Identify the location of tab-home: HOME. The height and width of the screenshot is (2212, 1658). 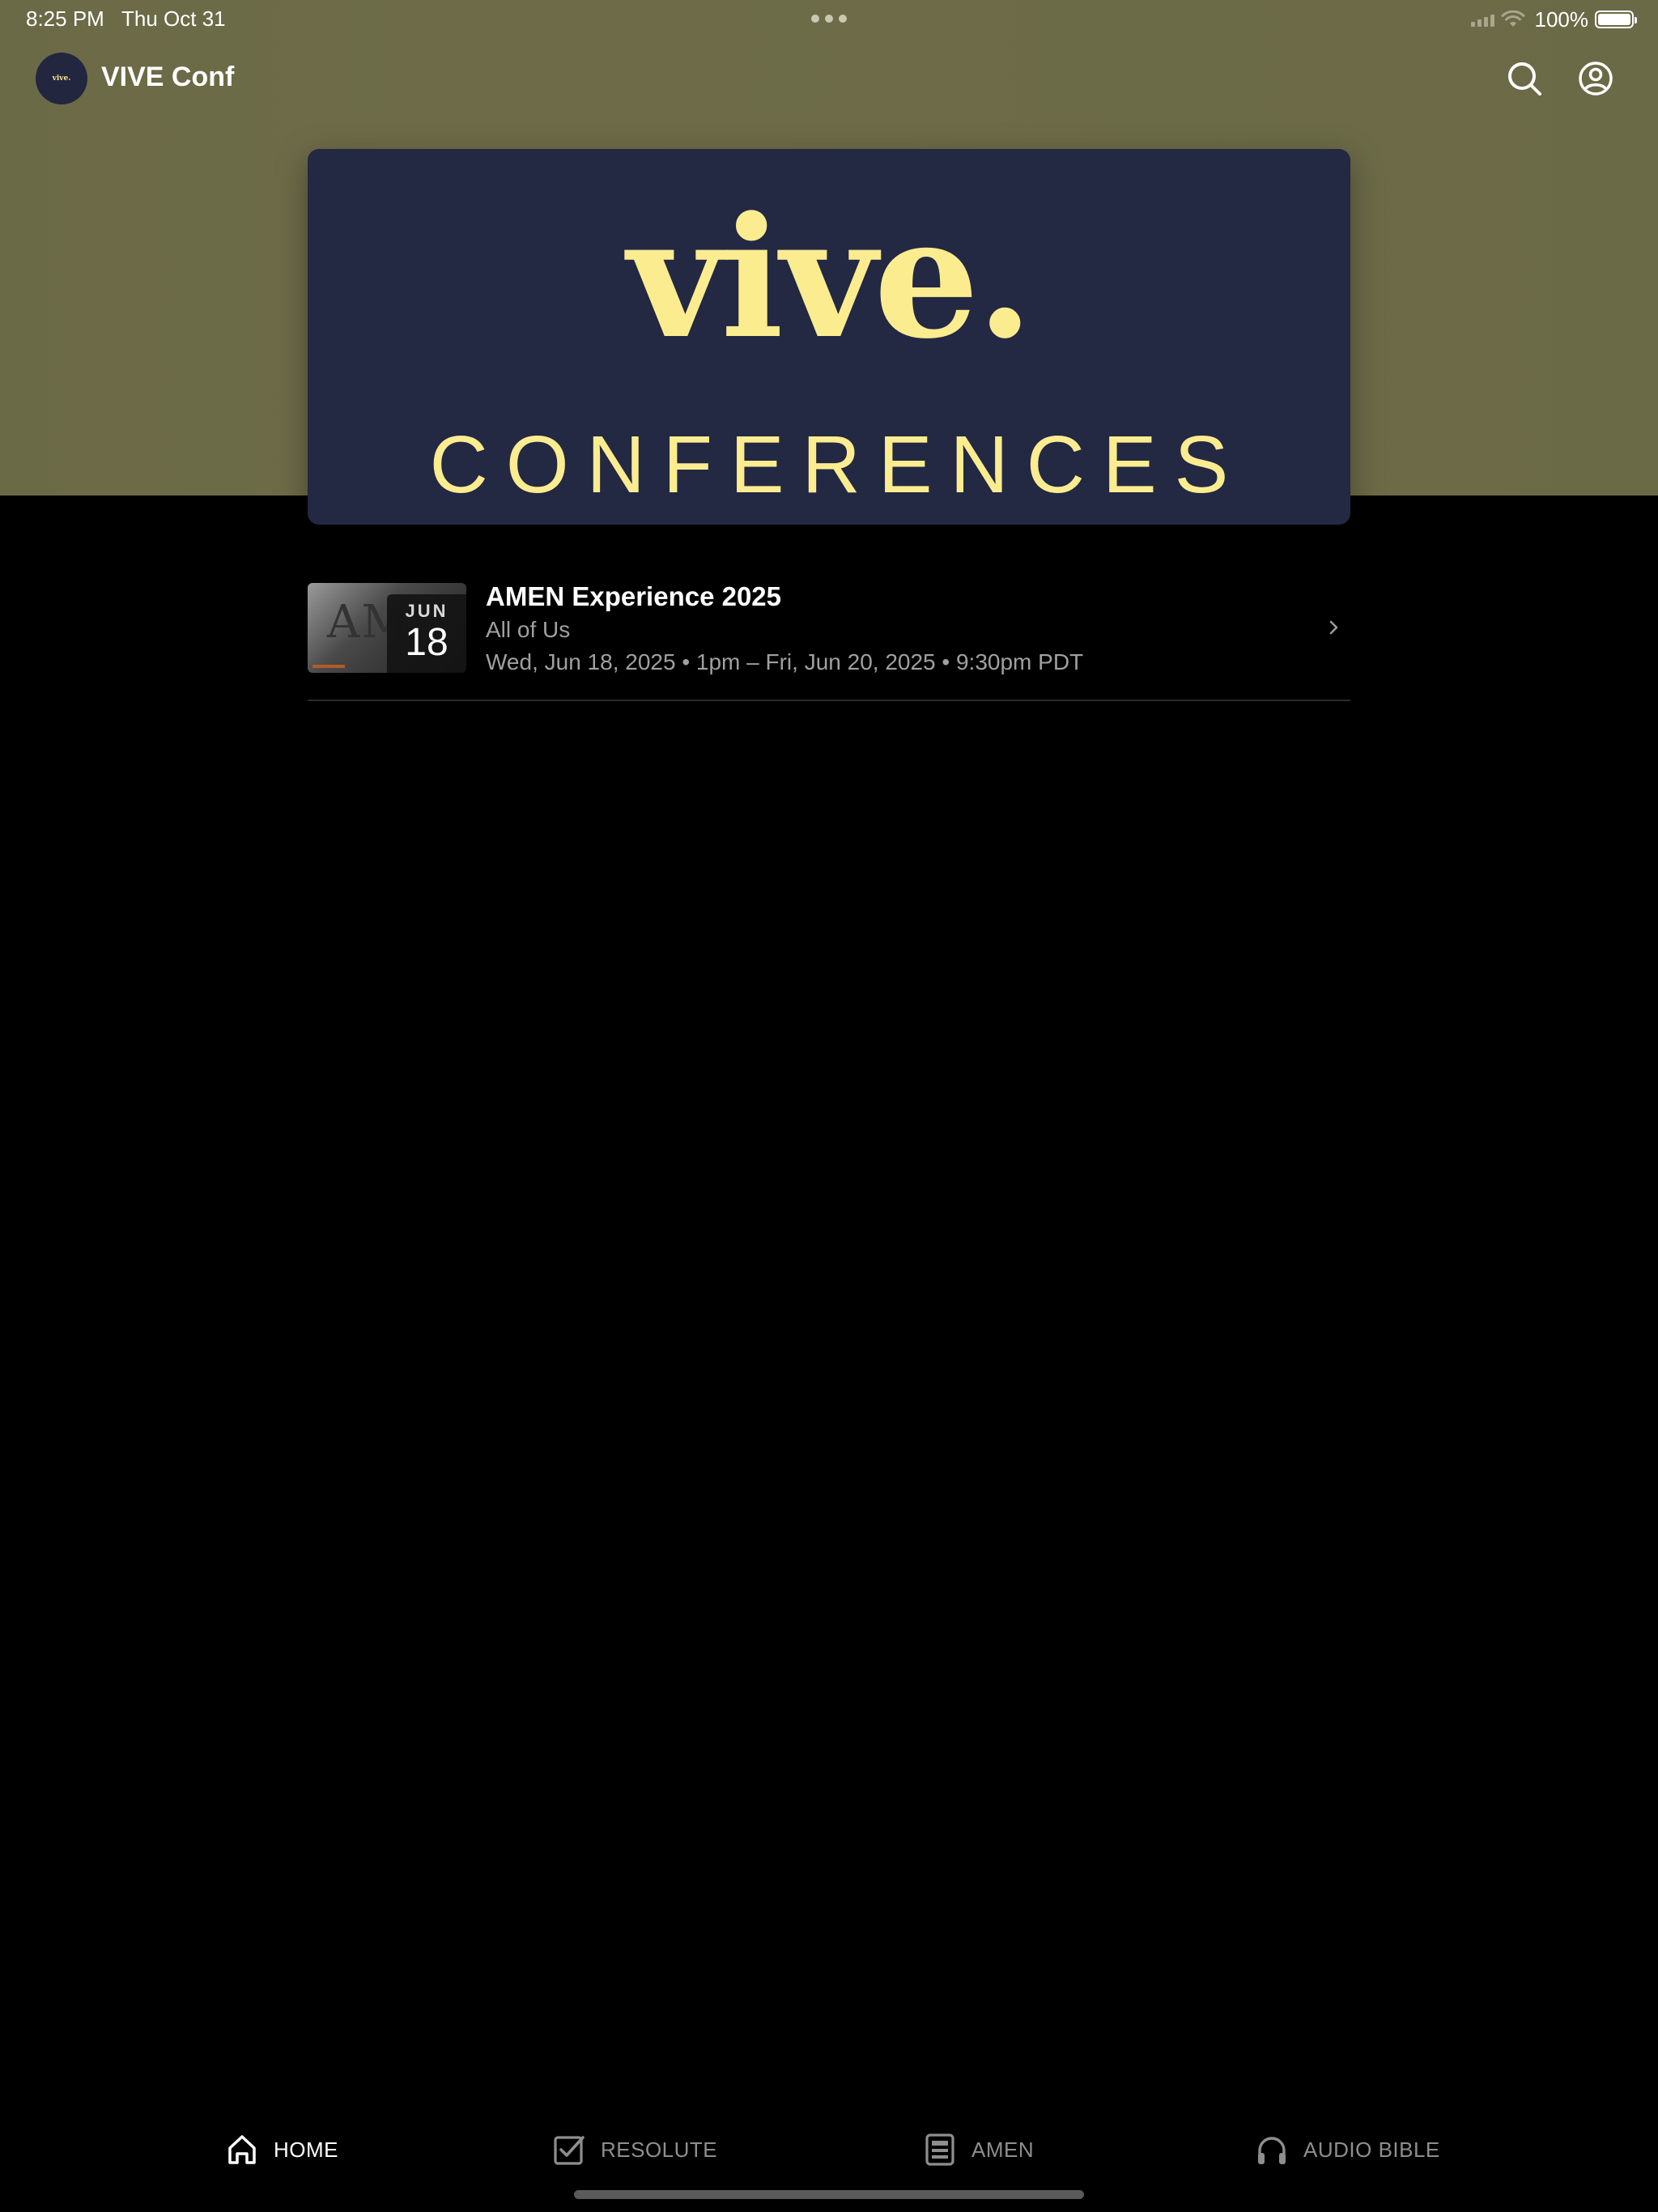
(281, 2149).